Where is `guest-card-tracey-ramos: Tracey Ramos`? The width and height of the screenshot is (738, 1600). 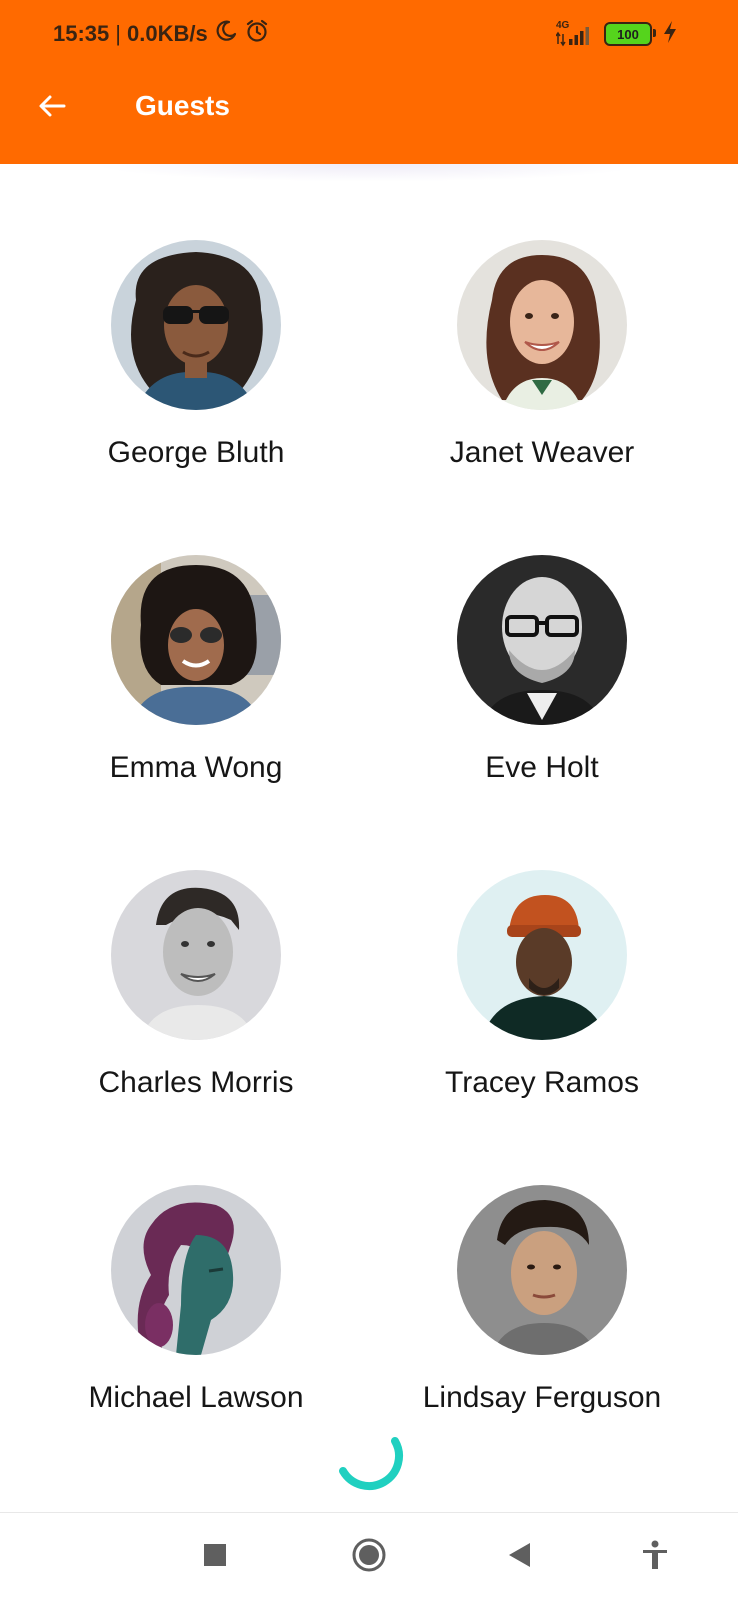
guest-card-tracey-ramos: Tracey Ramos is located at coordinates (542, 1000).